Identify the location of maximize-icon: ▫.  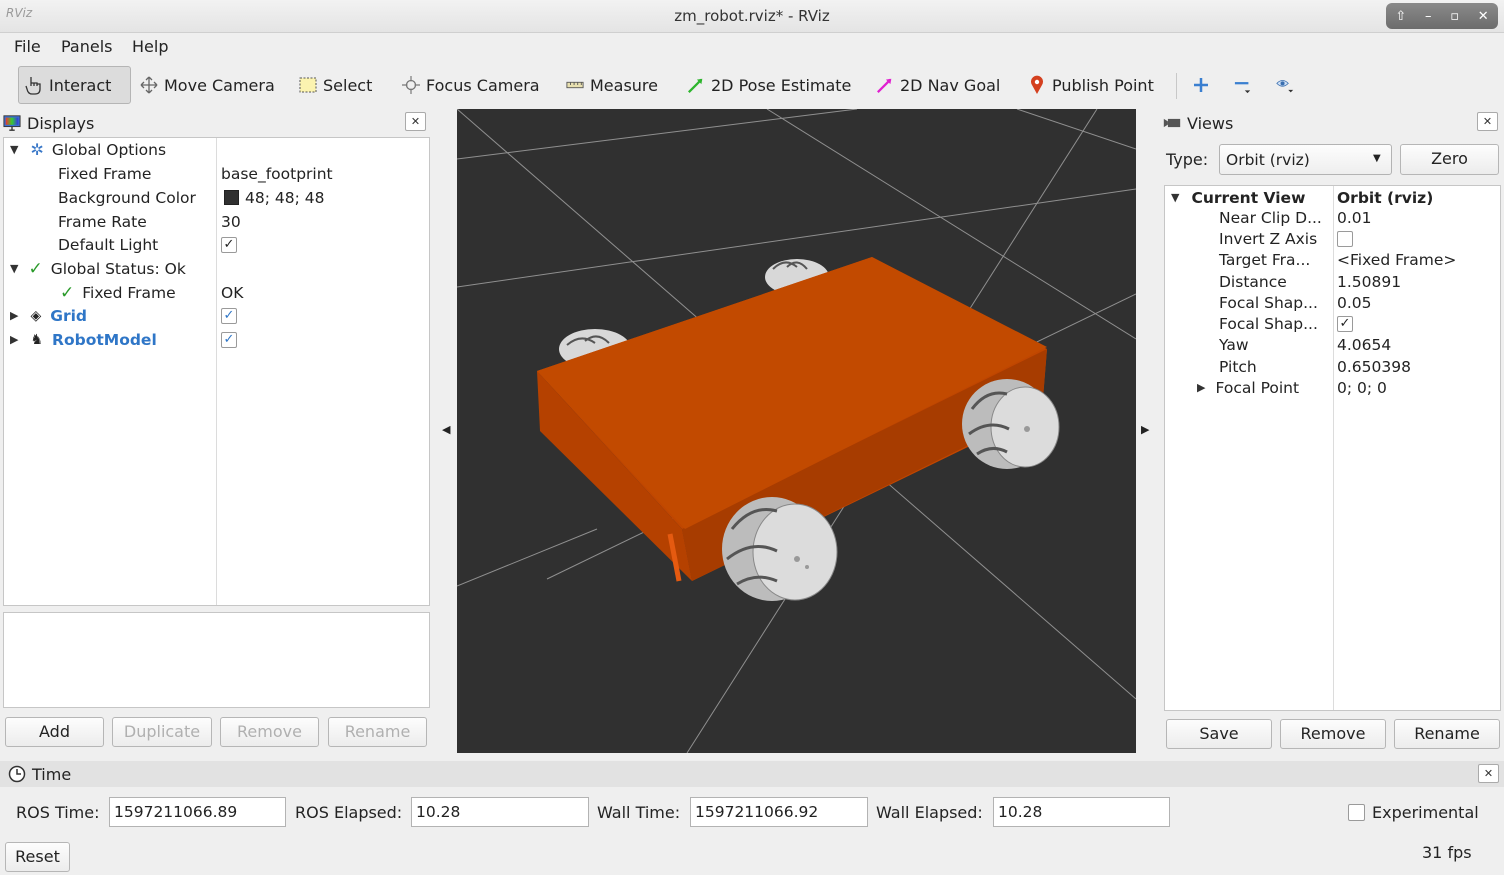
(1454, 16).